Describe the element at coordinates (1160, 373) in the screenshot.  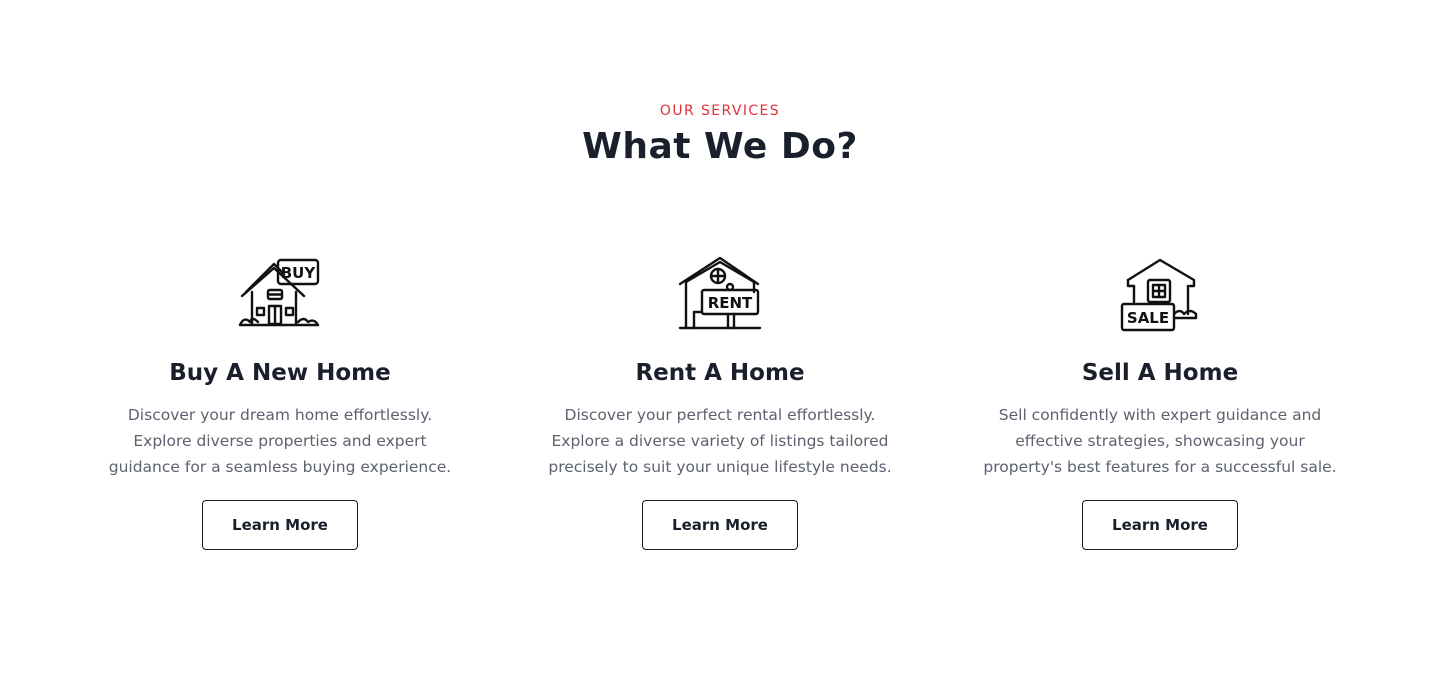
I see `card-title: Sell A Home` at that location.